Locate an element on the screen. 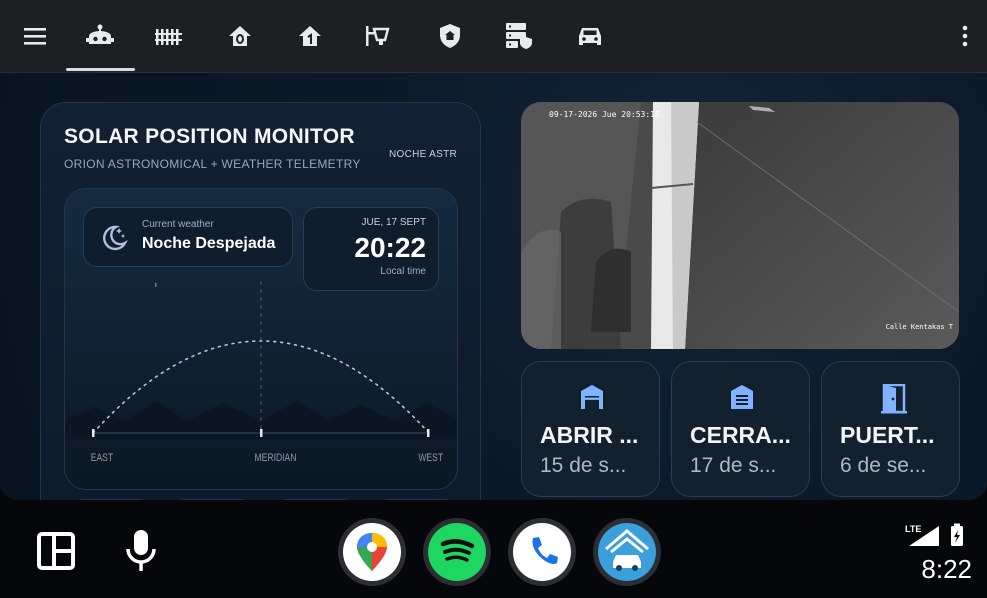 The height and width of the screenshot is (598, 987). solar-card-subtitle: ORION ASTRONOMICAL + WEATHER TELEMETRY is located at coordinates (212, 164).